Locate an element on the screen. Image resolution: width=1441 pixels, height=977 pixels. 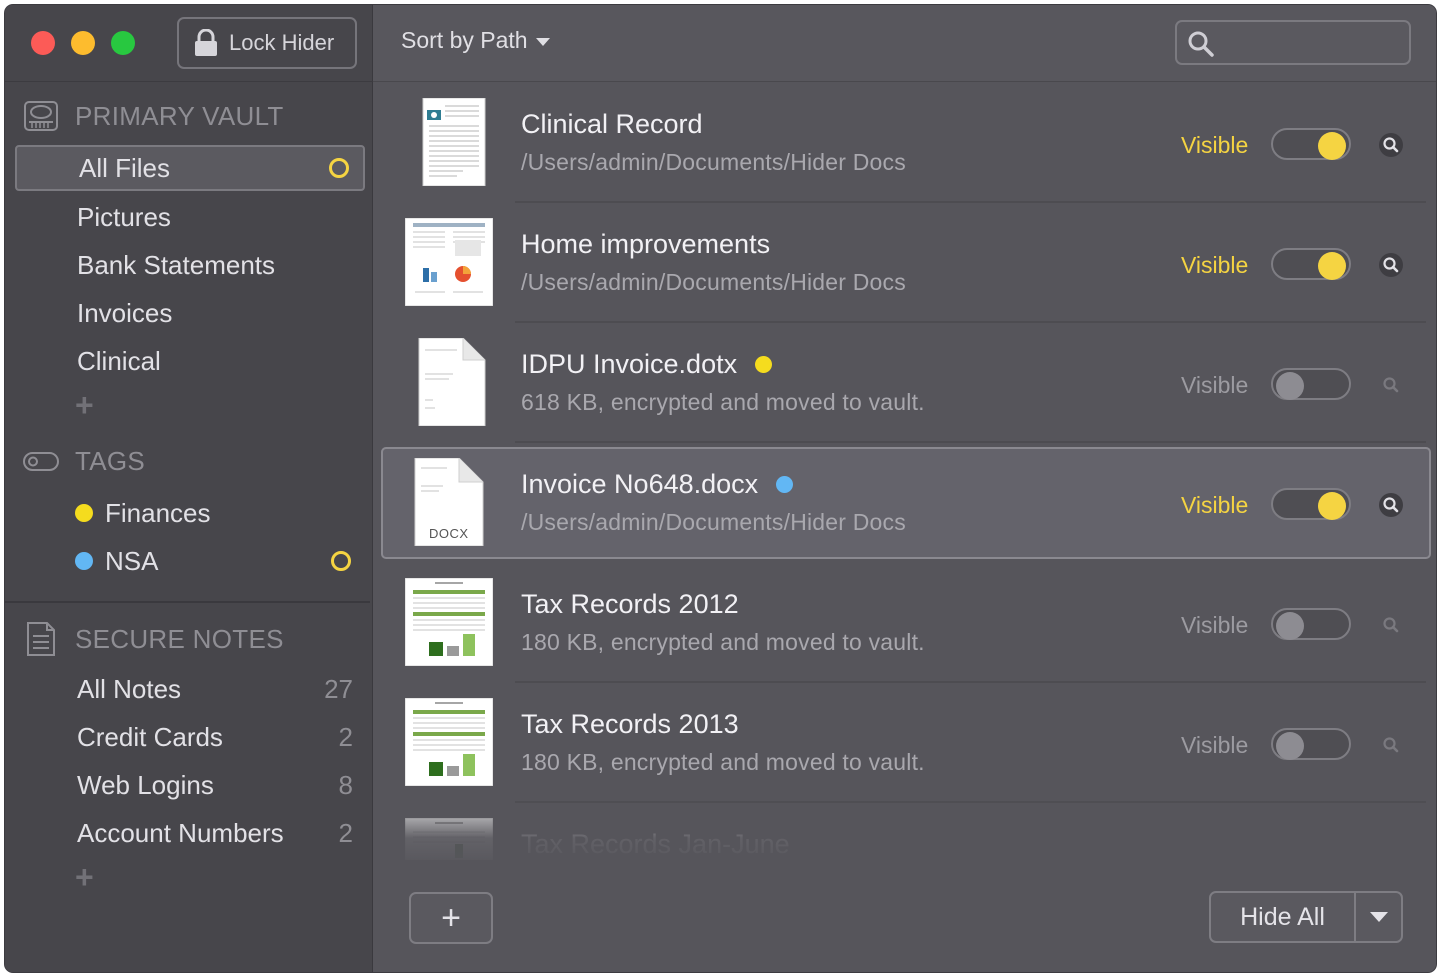
sidebar-tag-nsa: NSA is located at coordinates (190, 561).